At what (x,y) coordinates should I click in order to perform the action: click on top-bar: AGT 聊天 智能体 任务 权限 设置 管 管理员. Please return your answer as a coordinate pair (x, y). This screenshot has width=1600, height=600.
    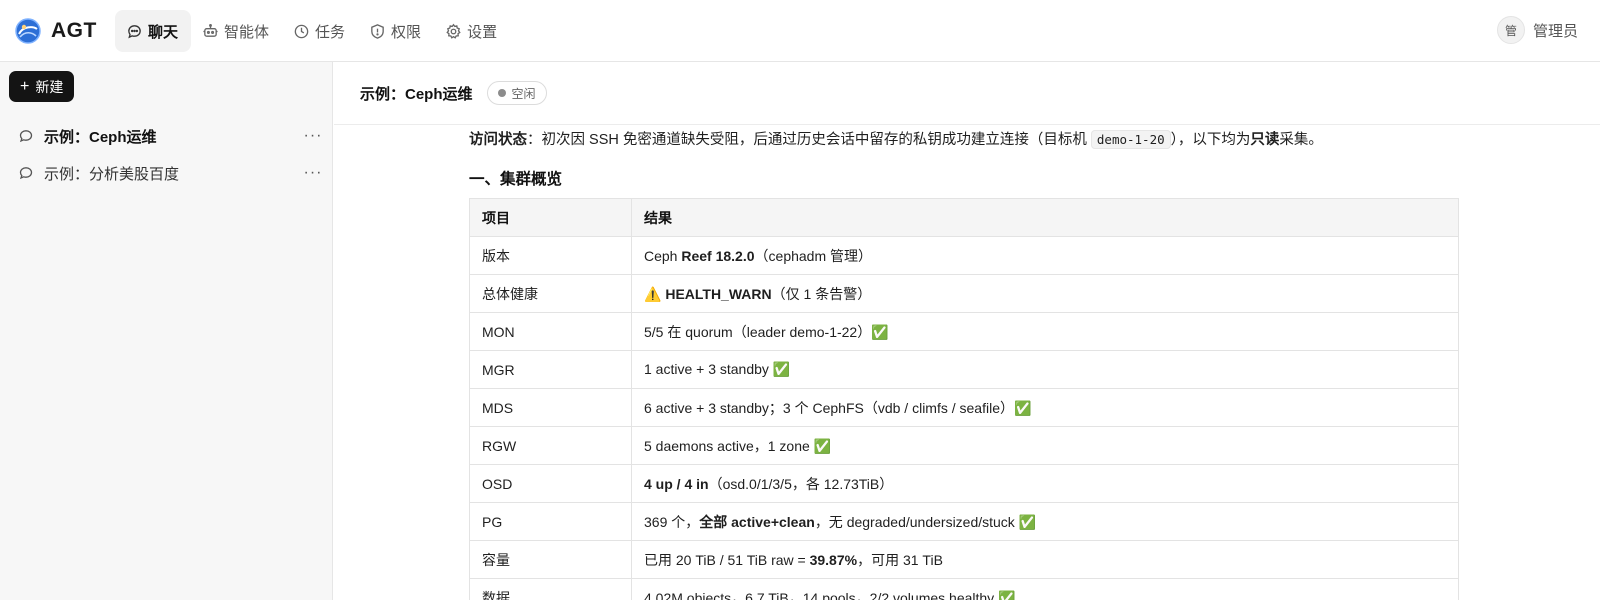
    Looking at the image, I should click on (800, 31).